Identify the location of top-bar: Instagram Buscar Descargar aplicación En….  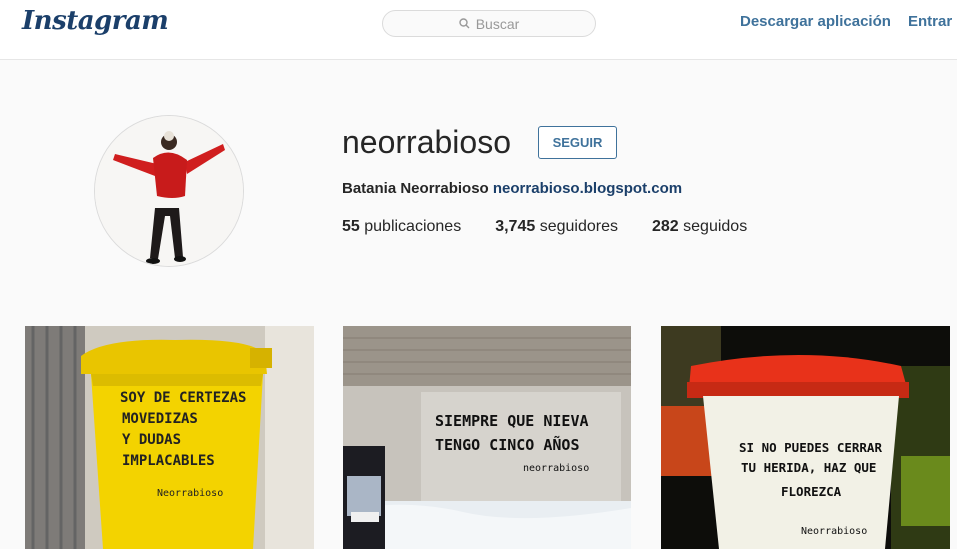
(478, 30).